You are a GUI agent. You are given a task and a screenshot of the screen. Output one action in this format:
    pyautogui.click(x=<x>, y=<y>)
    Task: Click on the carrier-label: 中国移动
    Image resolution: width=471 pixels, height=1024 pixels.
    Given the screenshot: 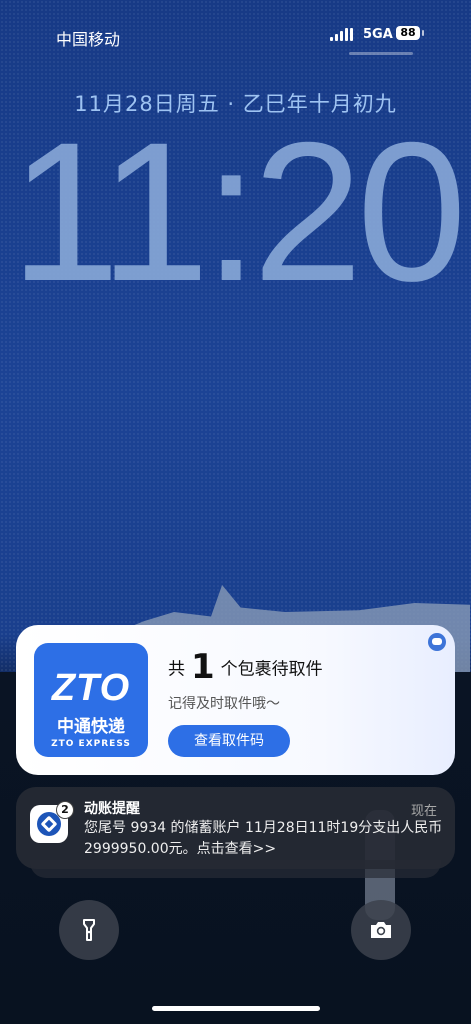 What is the action you would take?
    pyautogui.click(x=88, y=39)
    